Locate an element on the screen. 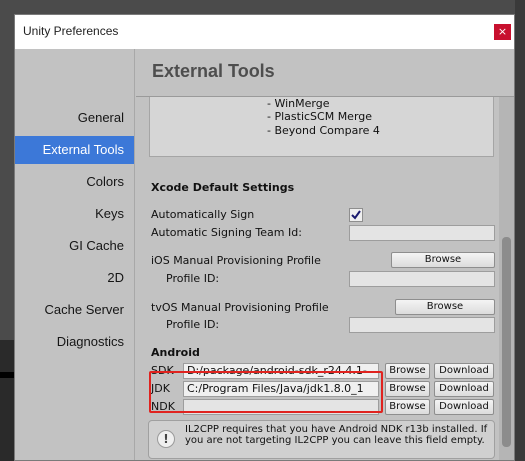  jdk-browse-button: Browse is located at coordinates (407, 389).